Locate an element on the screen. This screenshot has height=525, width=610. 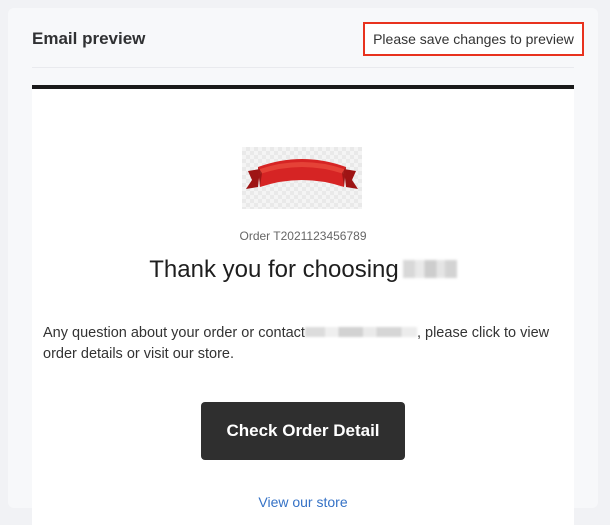
check-order-detail-button: Check Order Detail is located at coordinates (303, 431).